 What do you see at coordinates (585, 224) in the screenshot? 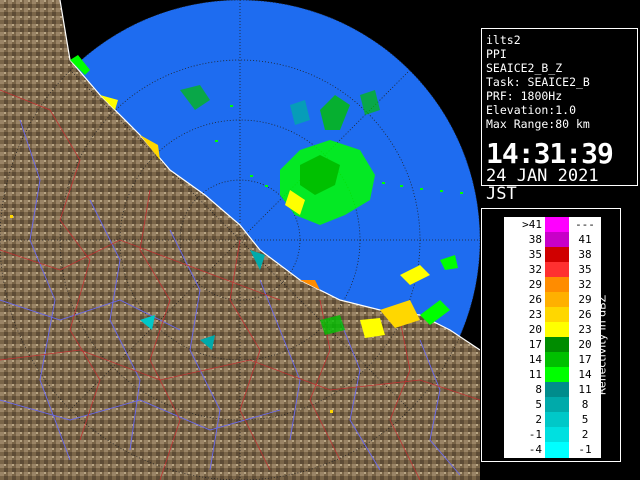
I see `legend-max-value: ---` at bounding box center [585, 224].